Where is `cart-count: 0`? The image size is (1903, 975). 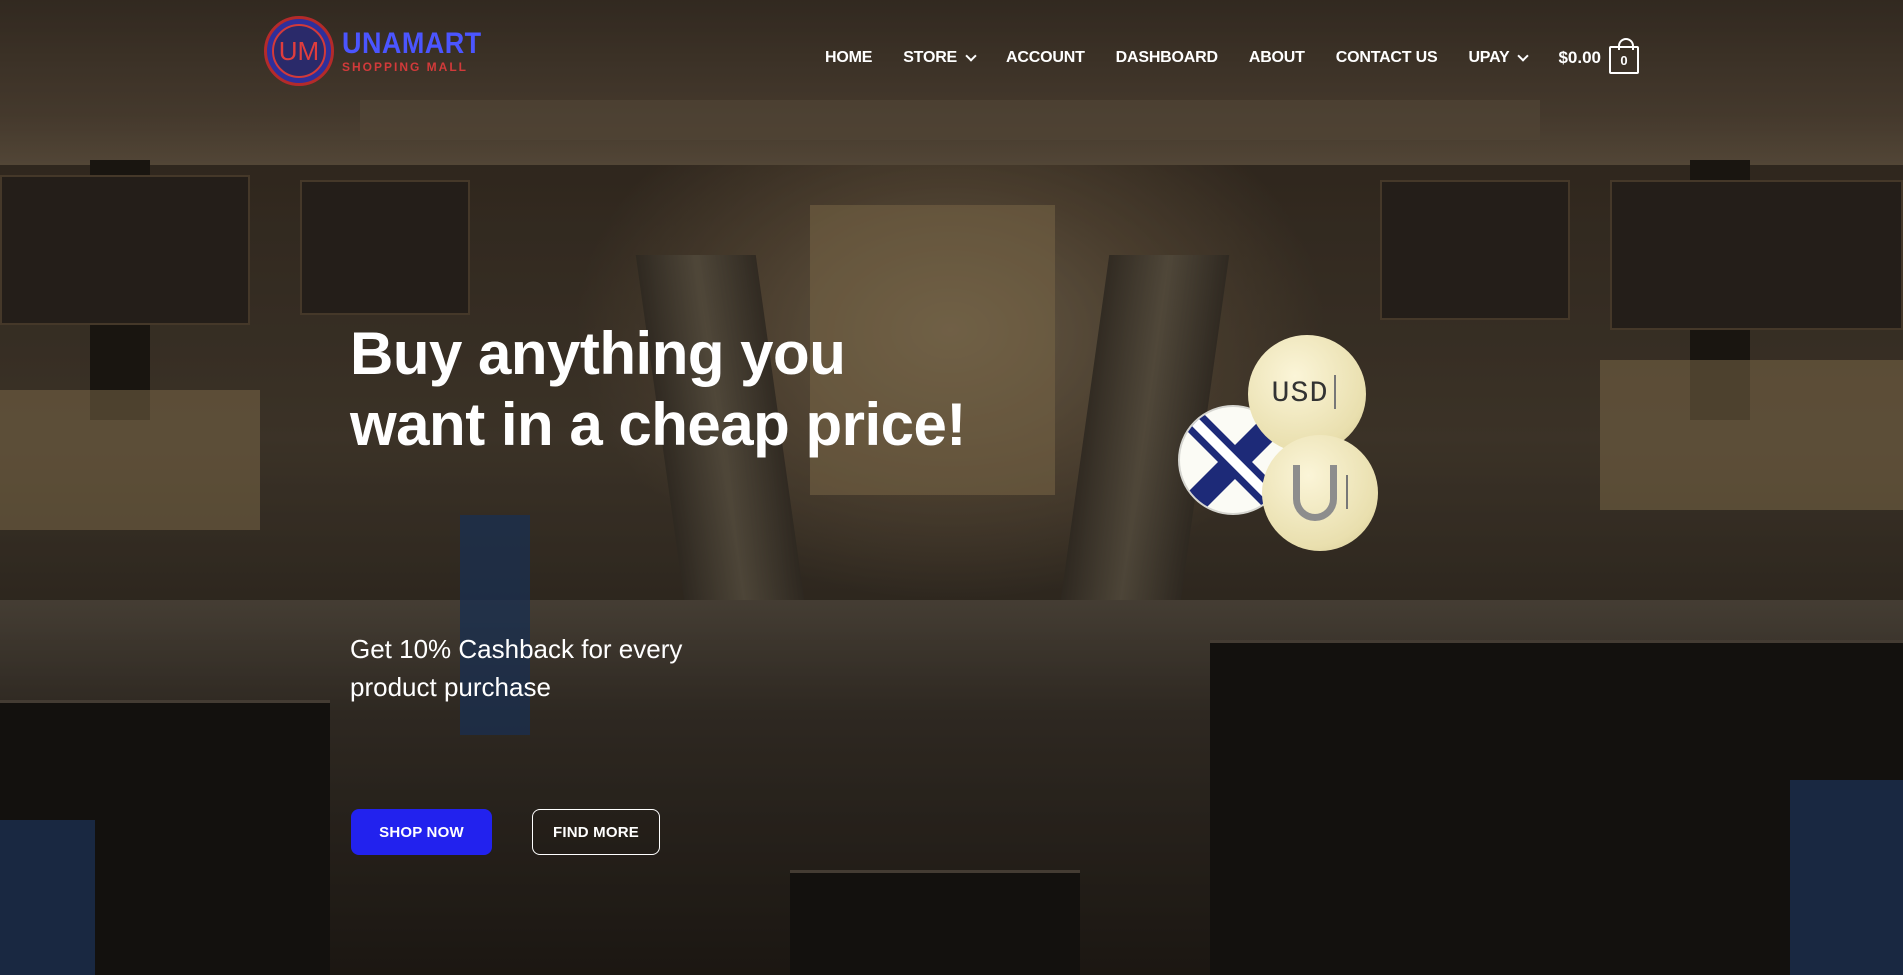 cart-count: 0 is located at coordinates (1624, 60).